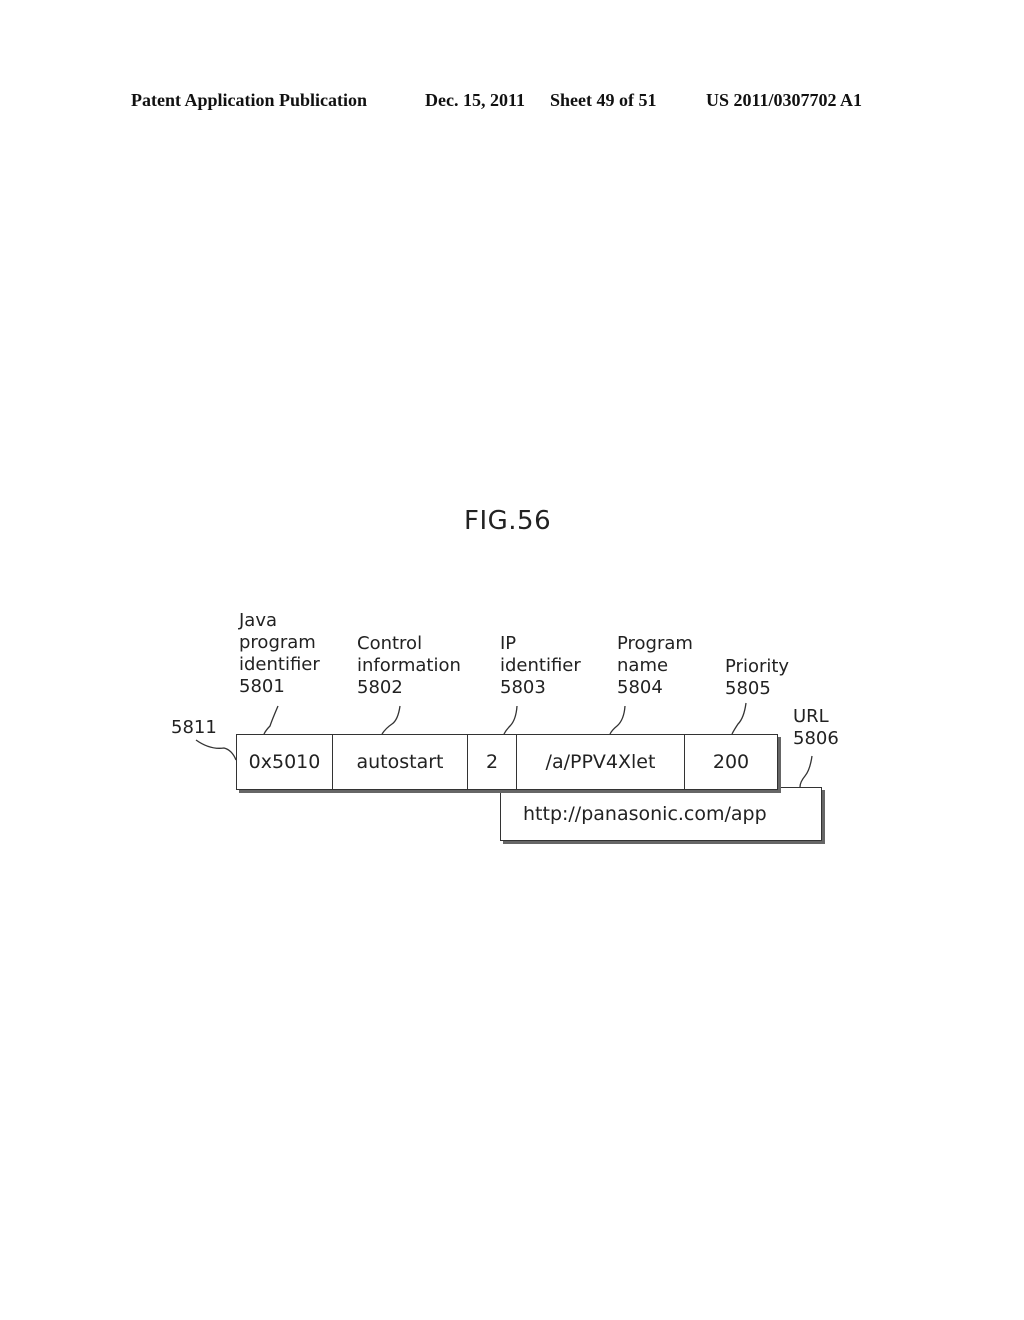 This screenshot has width=1024, height=1320. I want to click on label-record-ref: 5811, so click(194, 727).